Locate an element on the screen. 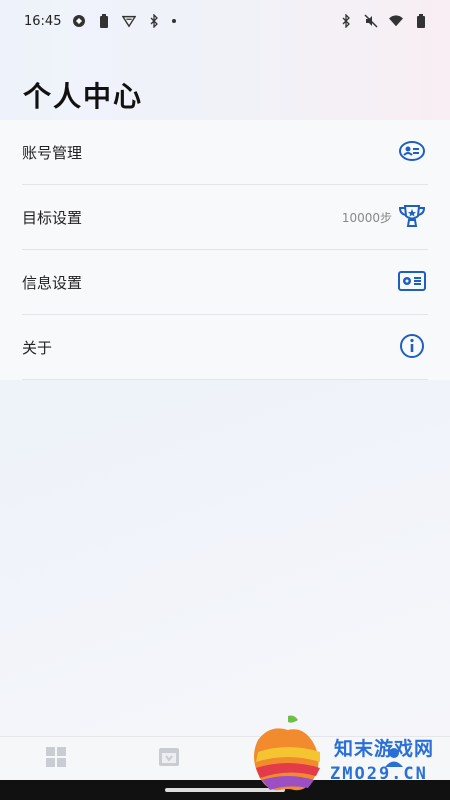 This screenshot has width=450, height=800. watermark-logo: 知末游戏网 ZMO29.CN is located at coordinates (348, 754).